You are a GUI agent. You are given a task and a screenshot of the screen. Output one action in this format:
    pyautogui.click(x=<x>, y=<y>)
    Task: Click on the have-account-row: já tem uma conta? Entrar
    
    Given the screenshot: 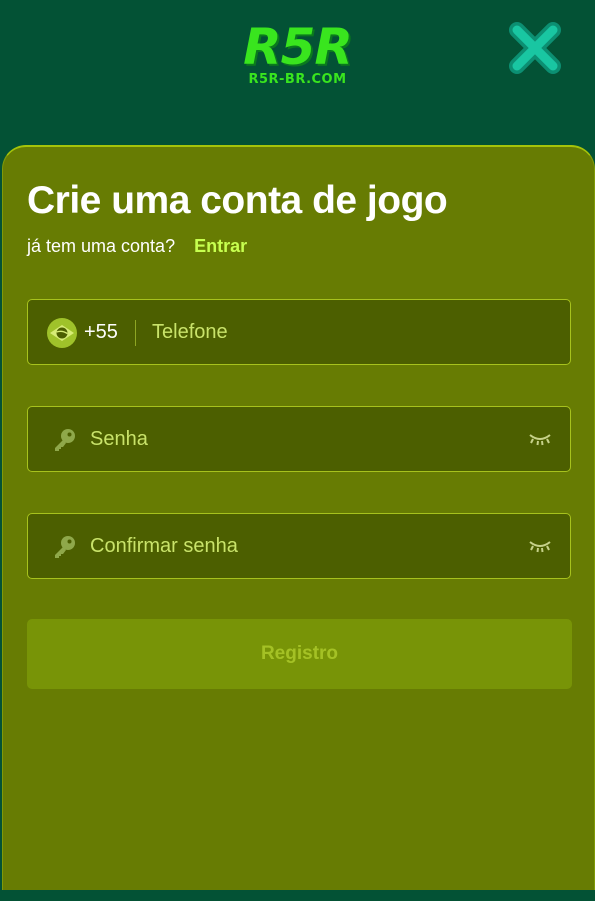 What is the action you would take?
    pyautogui.click(x=137, y=246)
    